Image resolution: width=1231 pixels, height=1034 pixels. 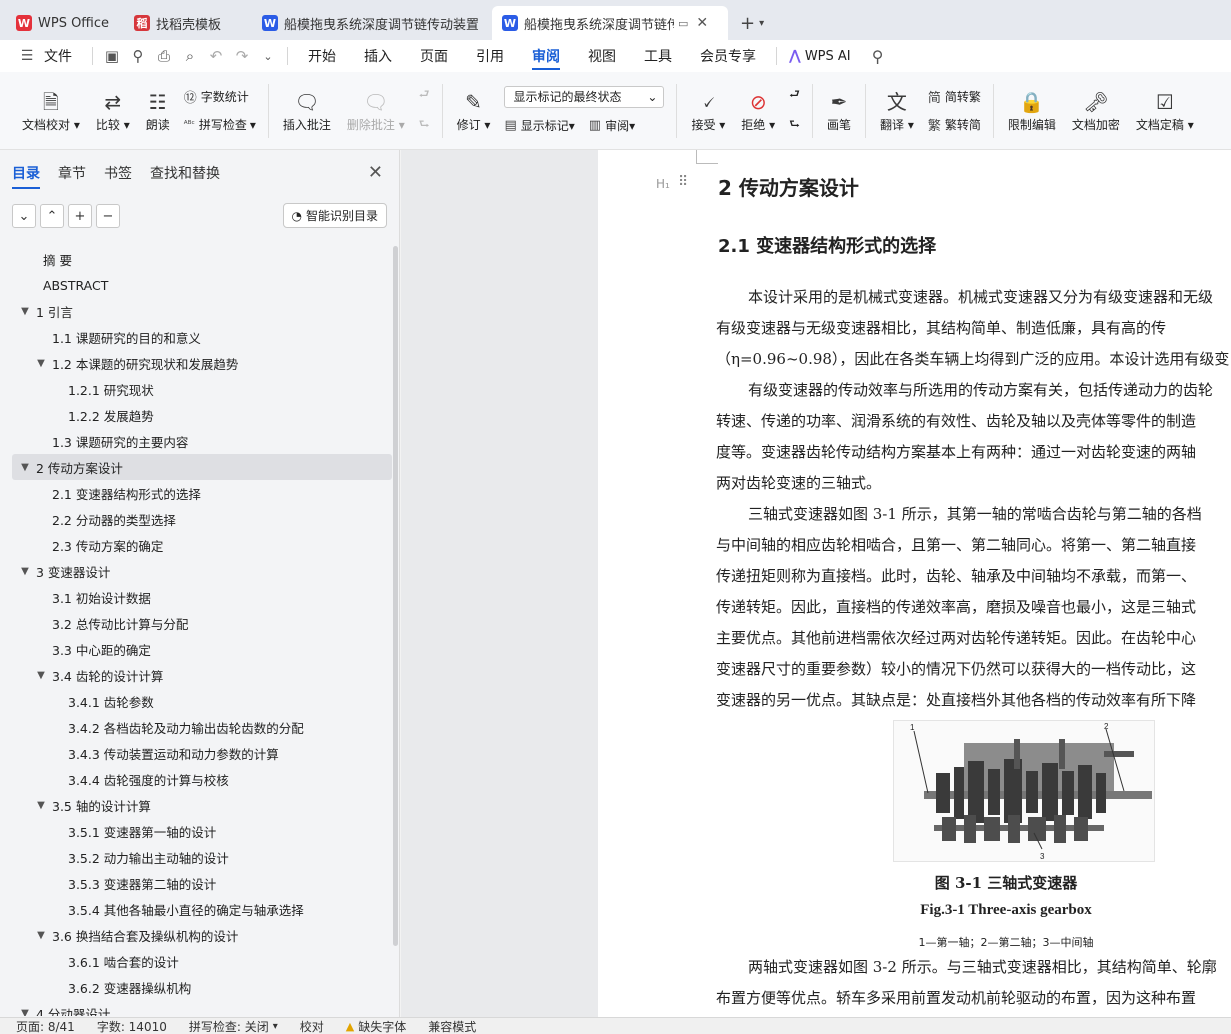 What do you see at coordinates (202, 623) in the screenshot?
I see `toc-item: 3.2 总传动比计算与分配` at bounding box center [202, 623].